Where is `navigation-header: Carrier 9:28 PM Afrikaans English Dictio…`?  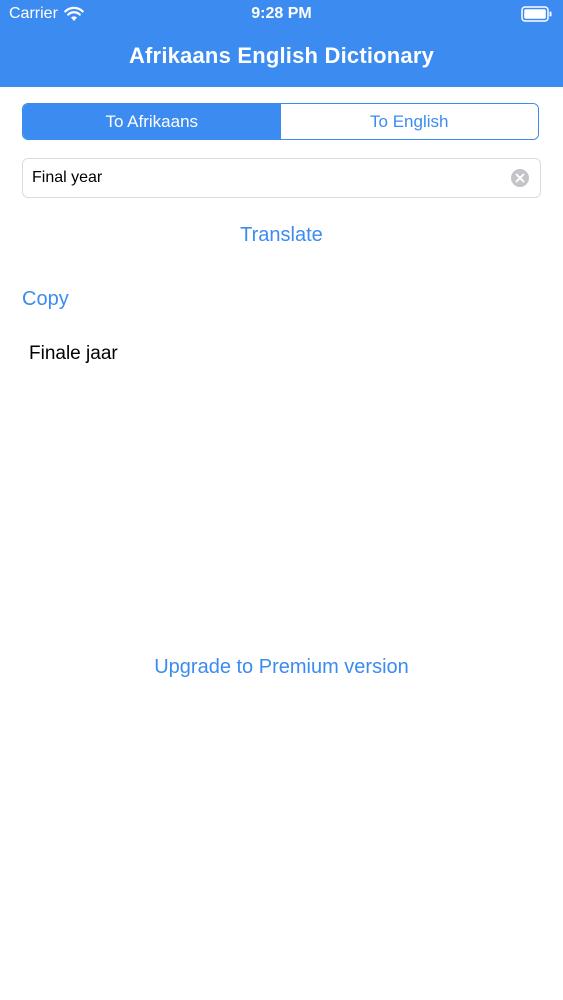
navigation-header: Carrier 9:28 PM Afrikaans English Dictio… is located at coordinates (281, 43).